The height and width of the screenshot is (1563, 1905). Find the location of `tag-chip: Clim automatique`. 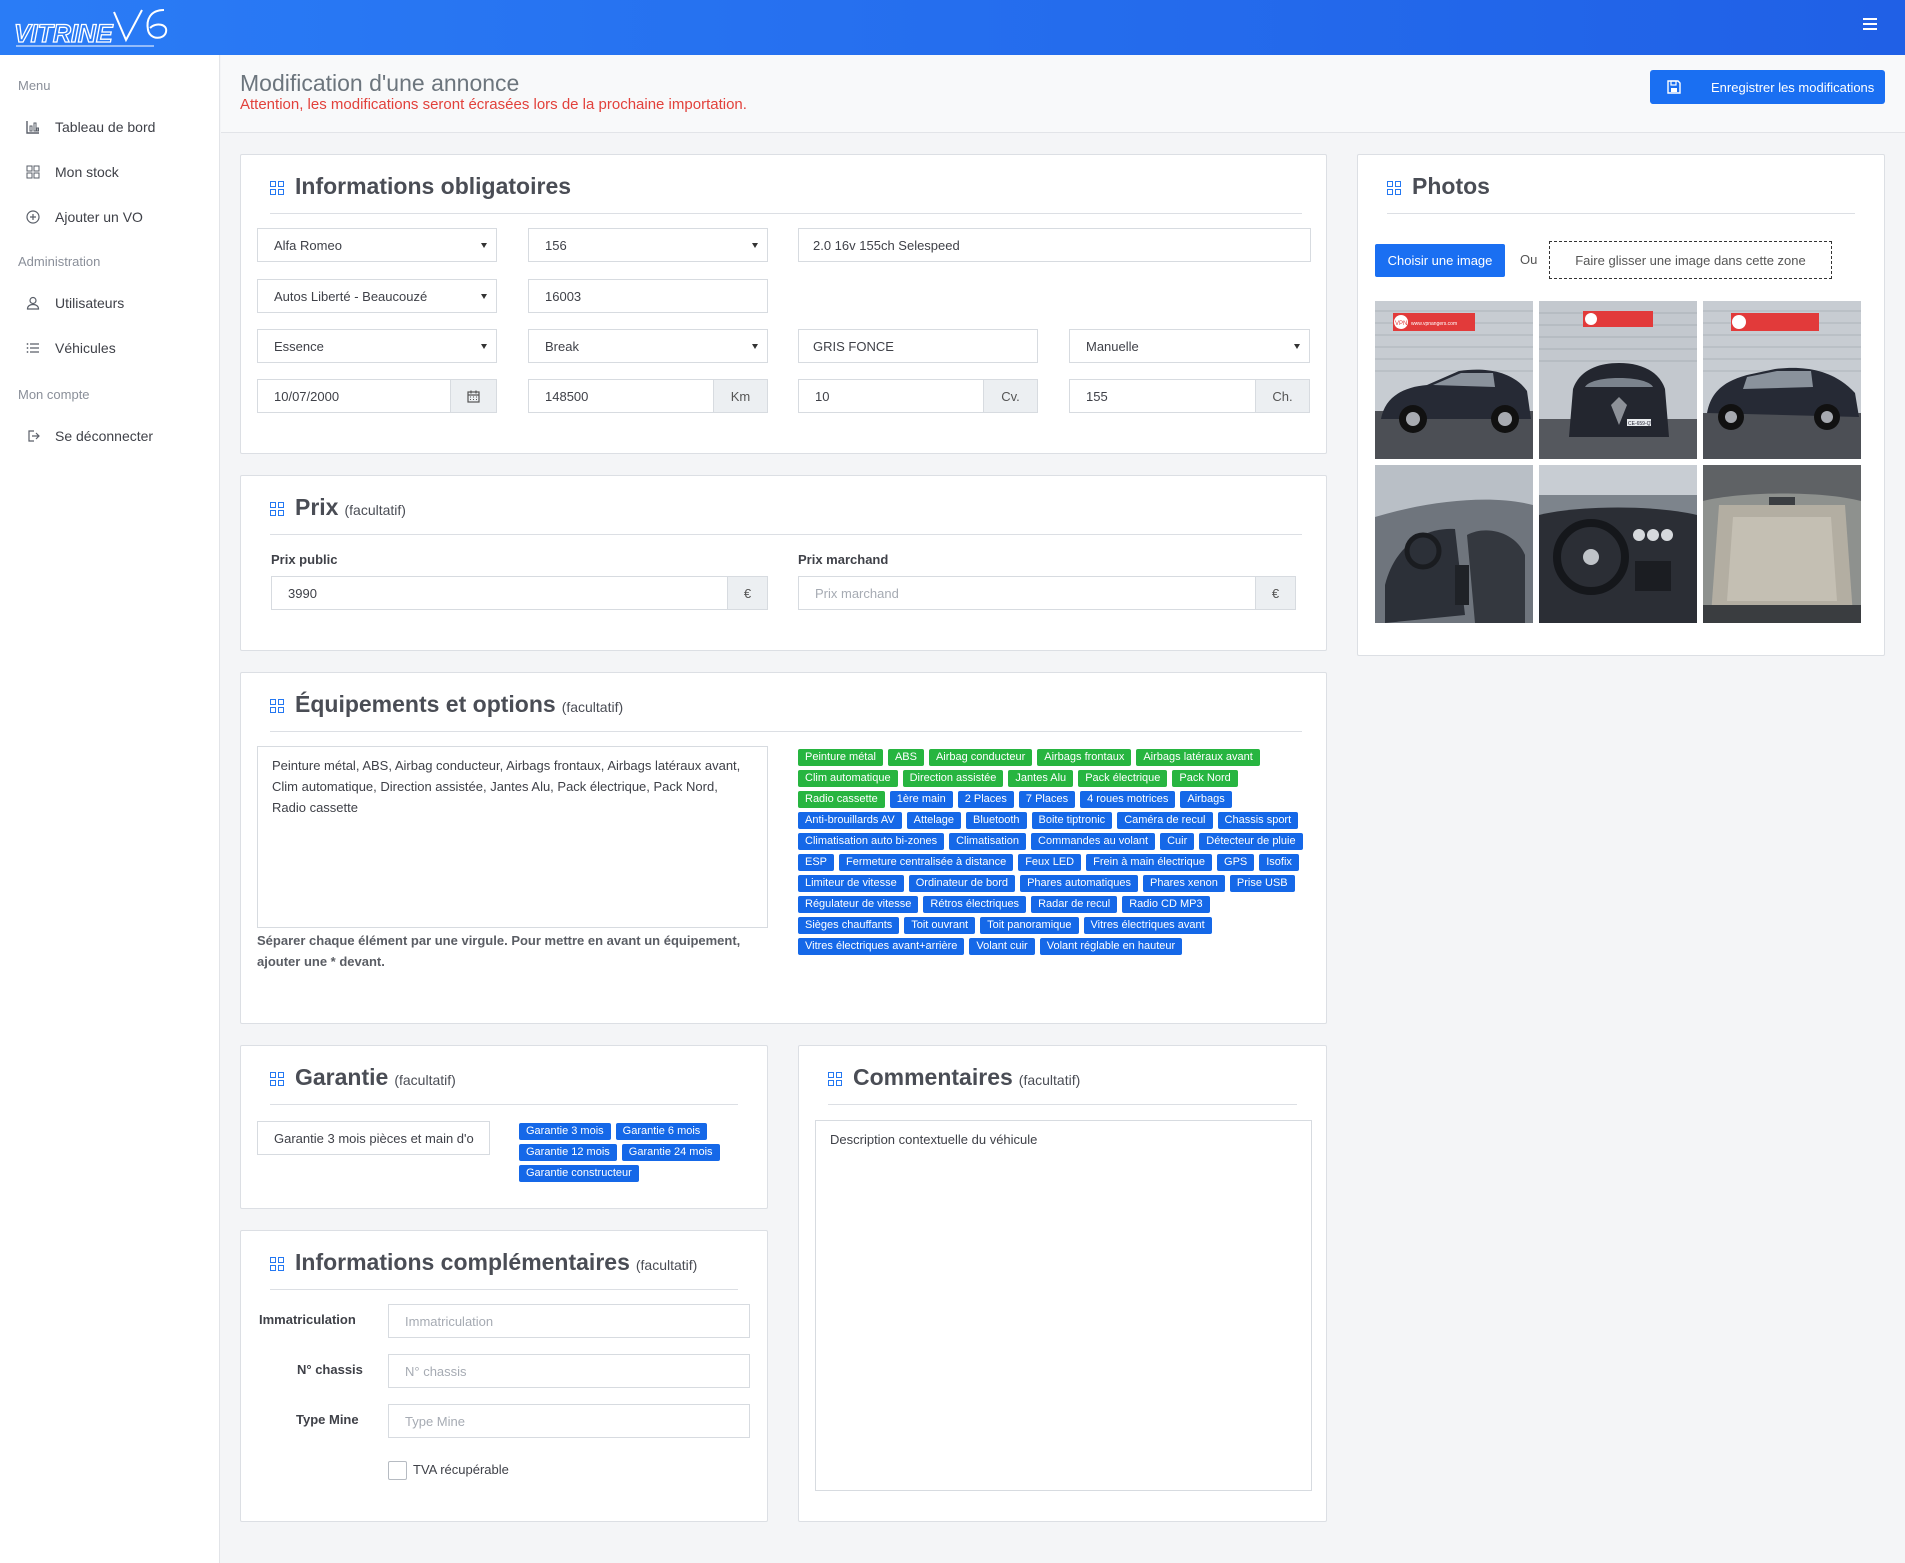

tag-chip: Clim automatique is located at coordinates (848, 778).